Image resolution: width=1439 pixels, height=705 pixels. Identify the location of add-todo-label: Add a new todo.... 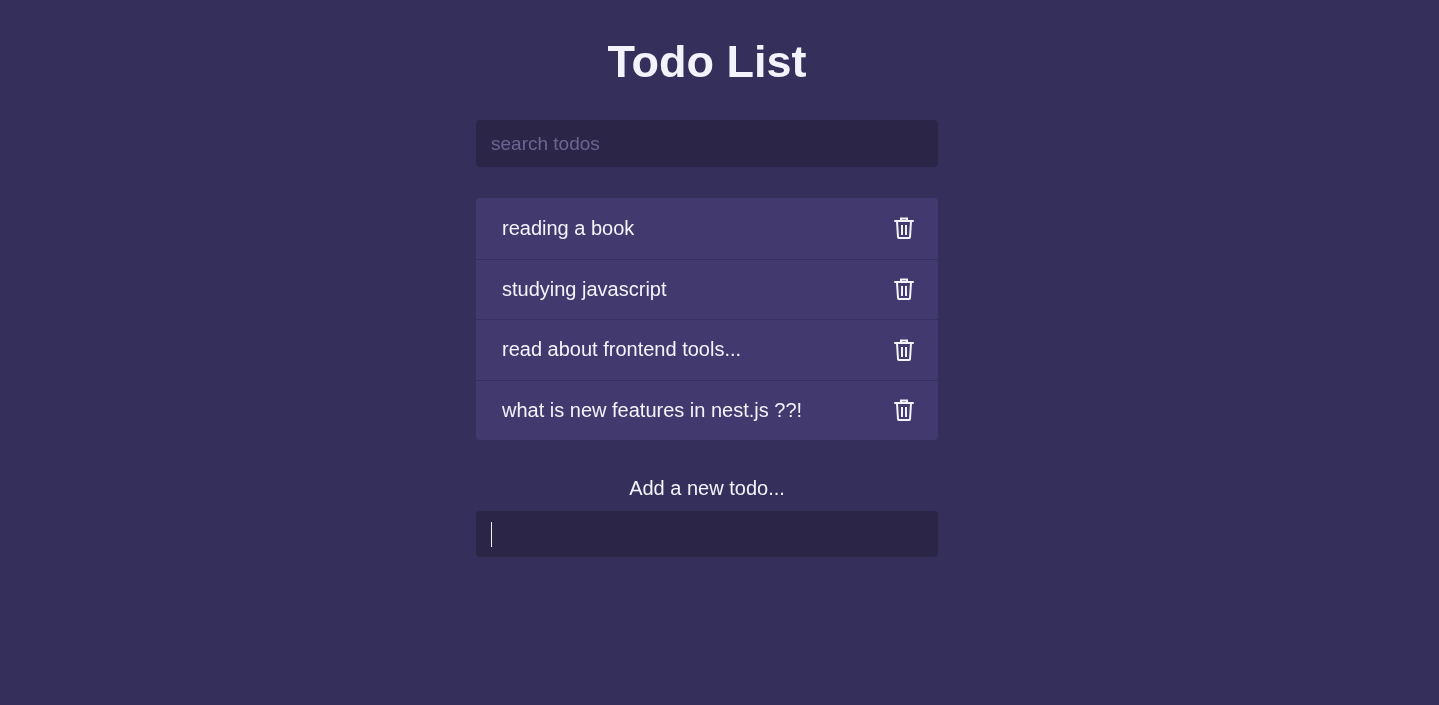
(707, 488).